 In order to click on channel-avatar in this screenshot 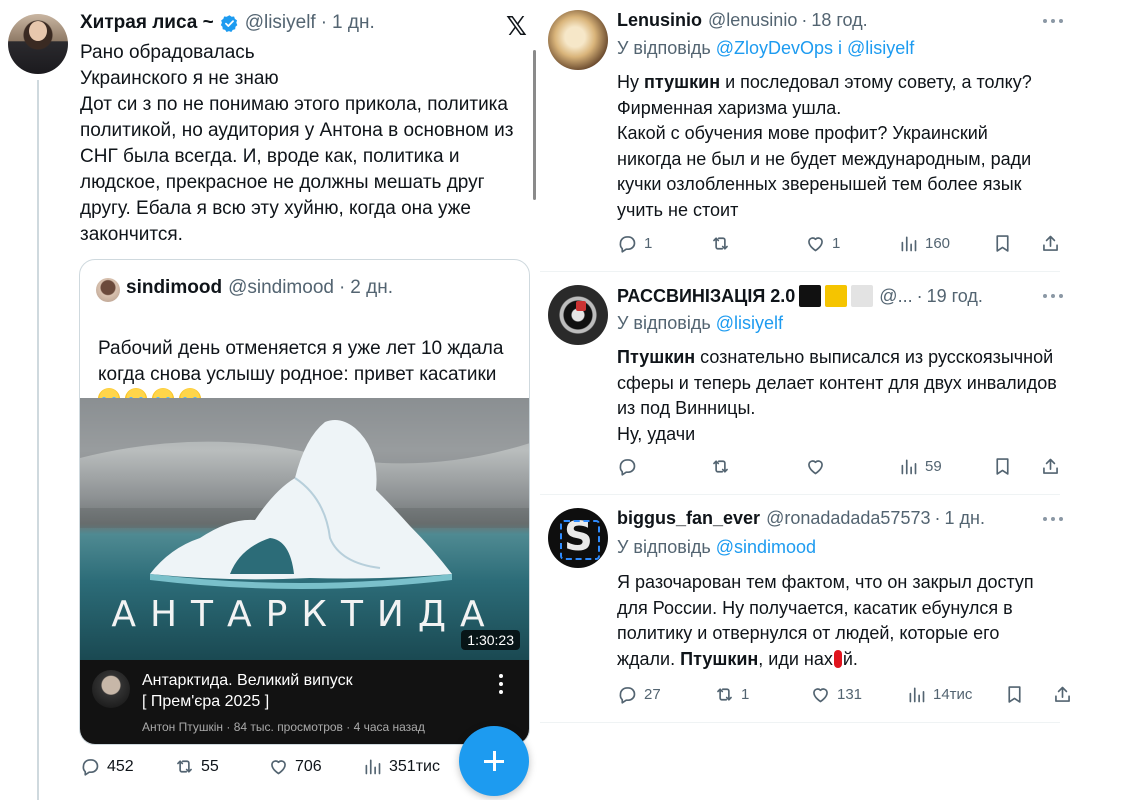, I will do `click(111, 689)`.